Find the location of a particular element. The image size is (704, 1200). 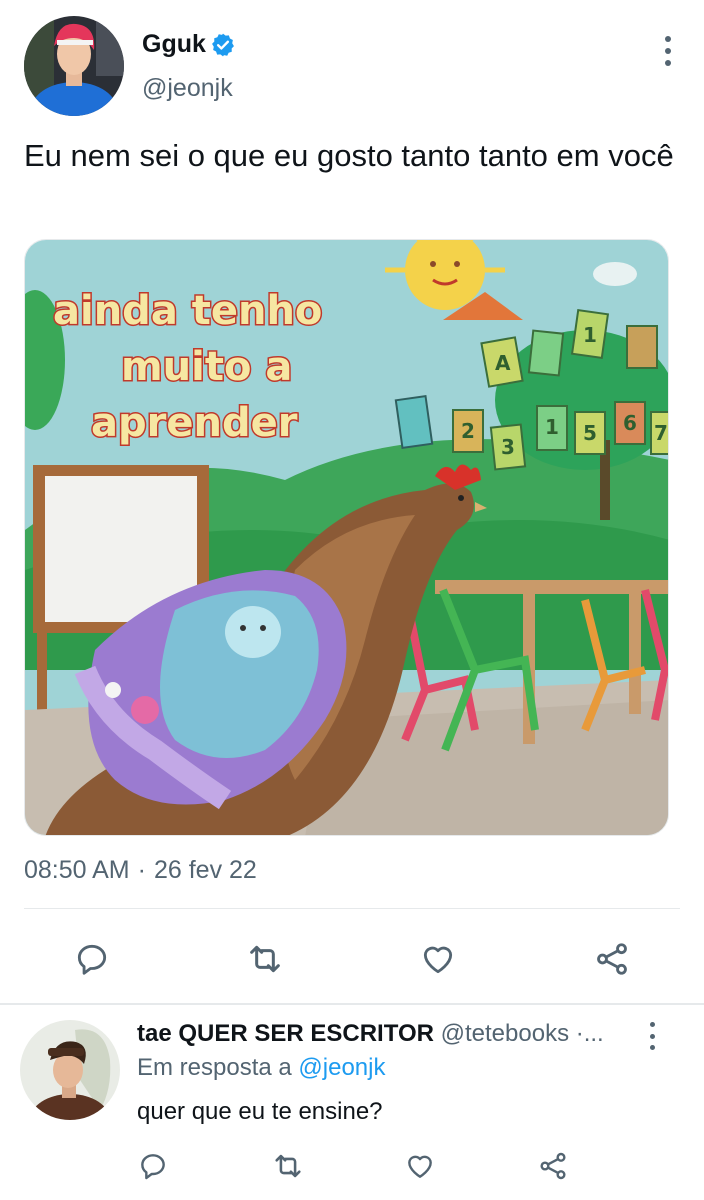

letter-card: 5 is located at coordinates (590, 433).